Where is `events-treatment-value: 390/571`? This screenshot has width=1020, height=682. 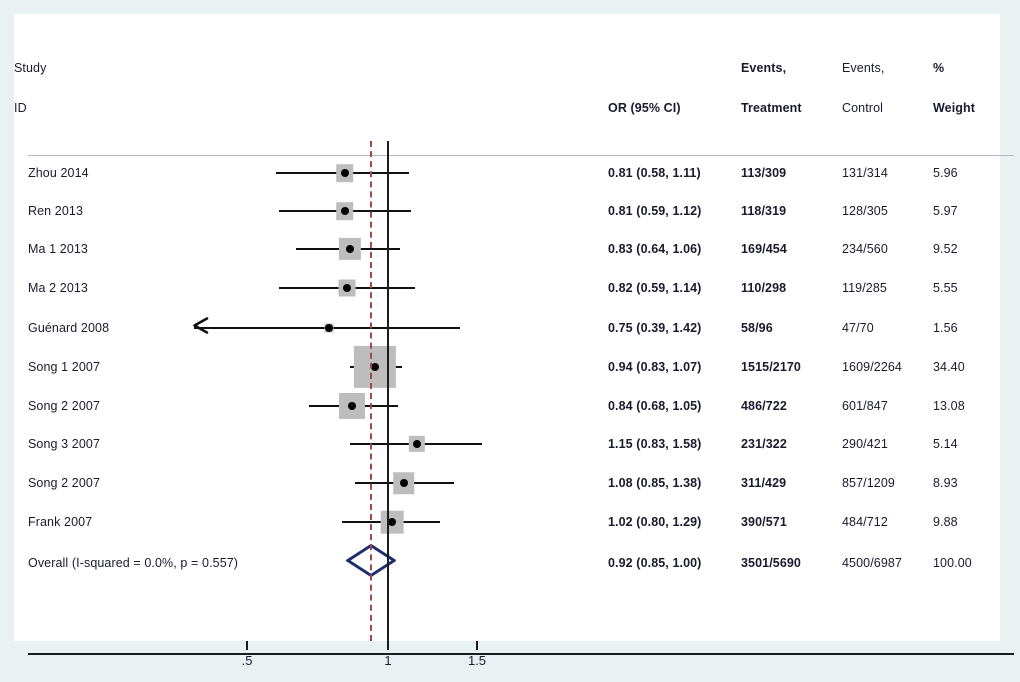 events-treatment-value: 390/571 is located at coordinates (764, 522).